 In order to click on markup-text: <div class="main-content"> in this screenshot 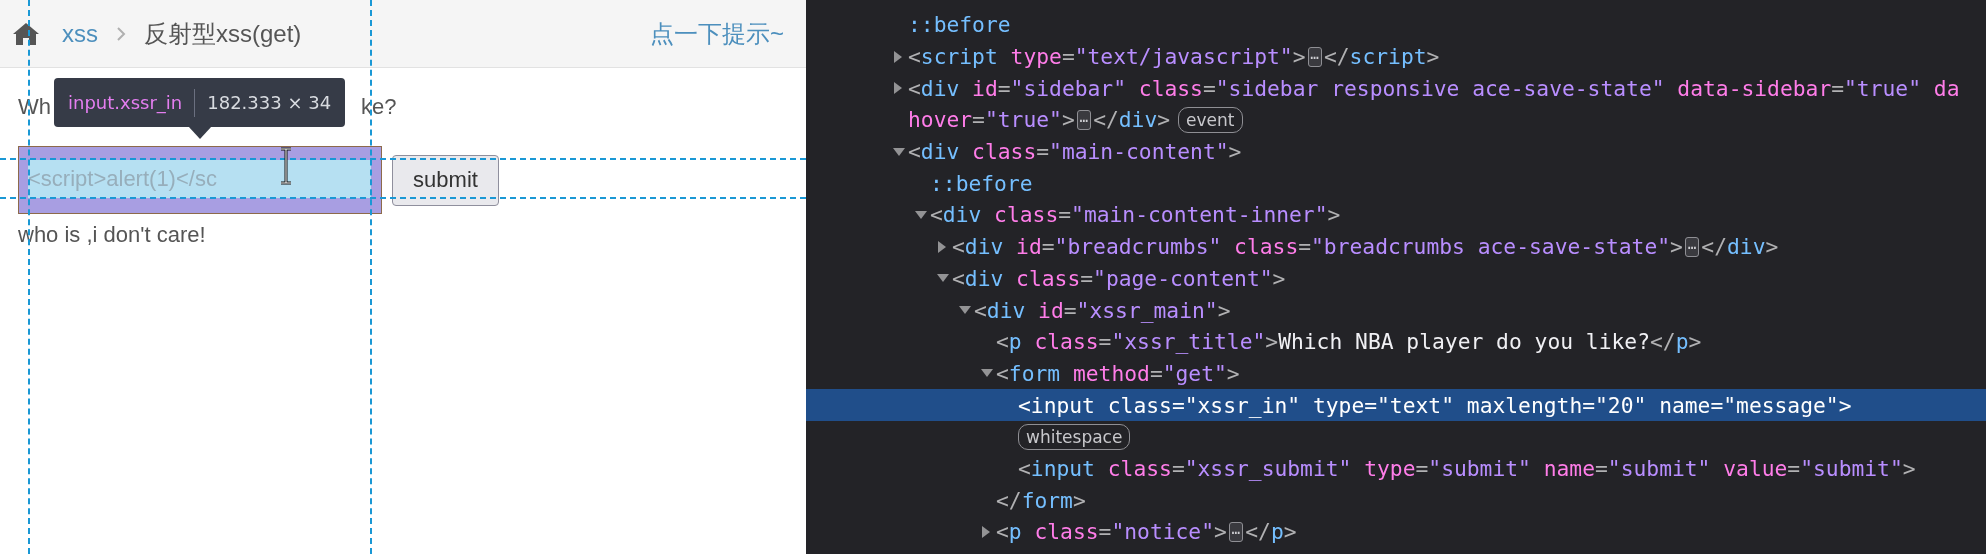, I will do `click(1075, 152)`.